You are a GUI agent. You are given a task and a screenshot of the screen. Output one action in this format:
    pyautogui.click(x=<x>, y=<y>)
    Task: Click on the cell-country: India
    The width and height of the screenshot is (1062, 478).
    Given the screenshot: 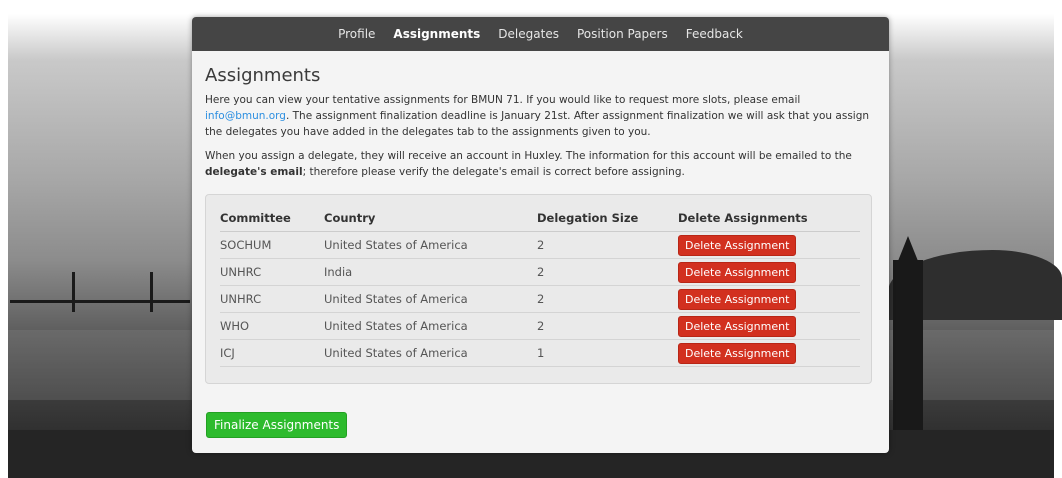 What is the action you would take?
    pyautogui.click(x=430, y=272)
    